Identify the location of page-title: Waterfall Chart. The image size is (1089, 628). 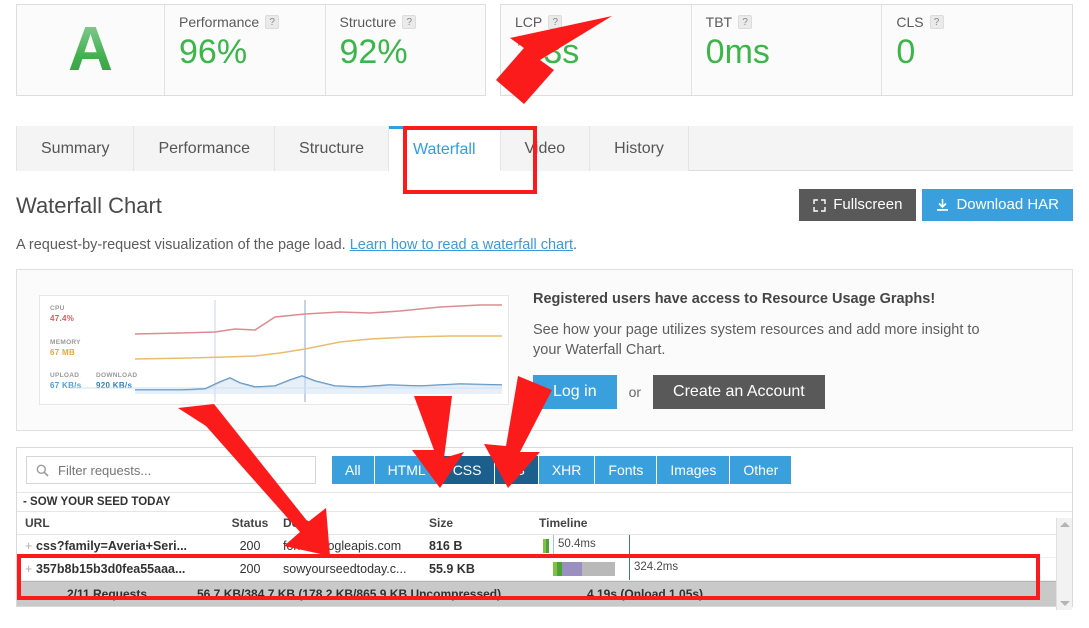
(89, 205).